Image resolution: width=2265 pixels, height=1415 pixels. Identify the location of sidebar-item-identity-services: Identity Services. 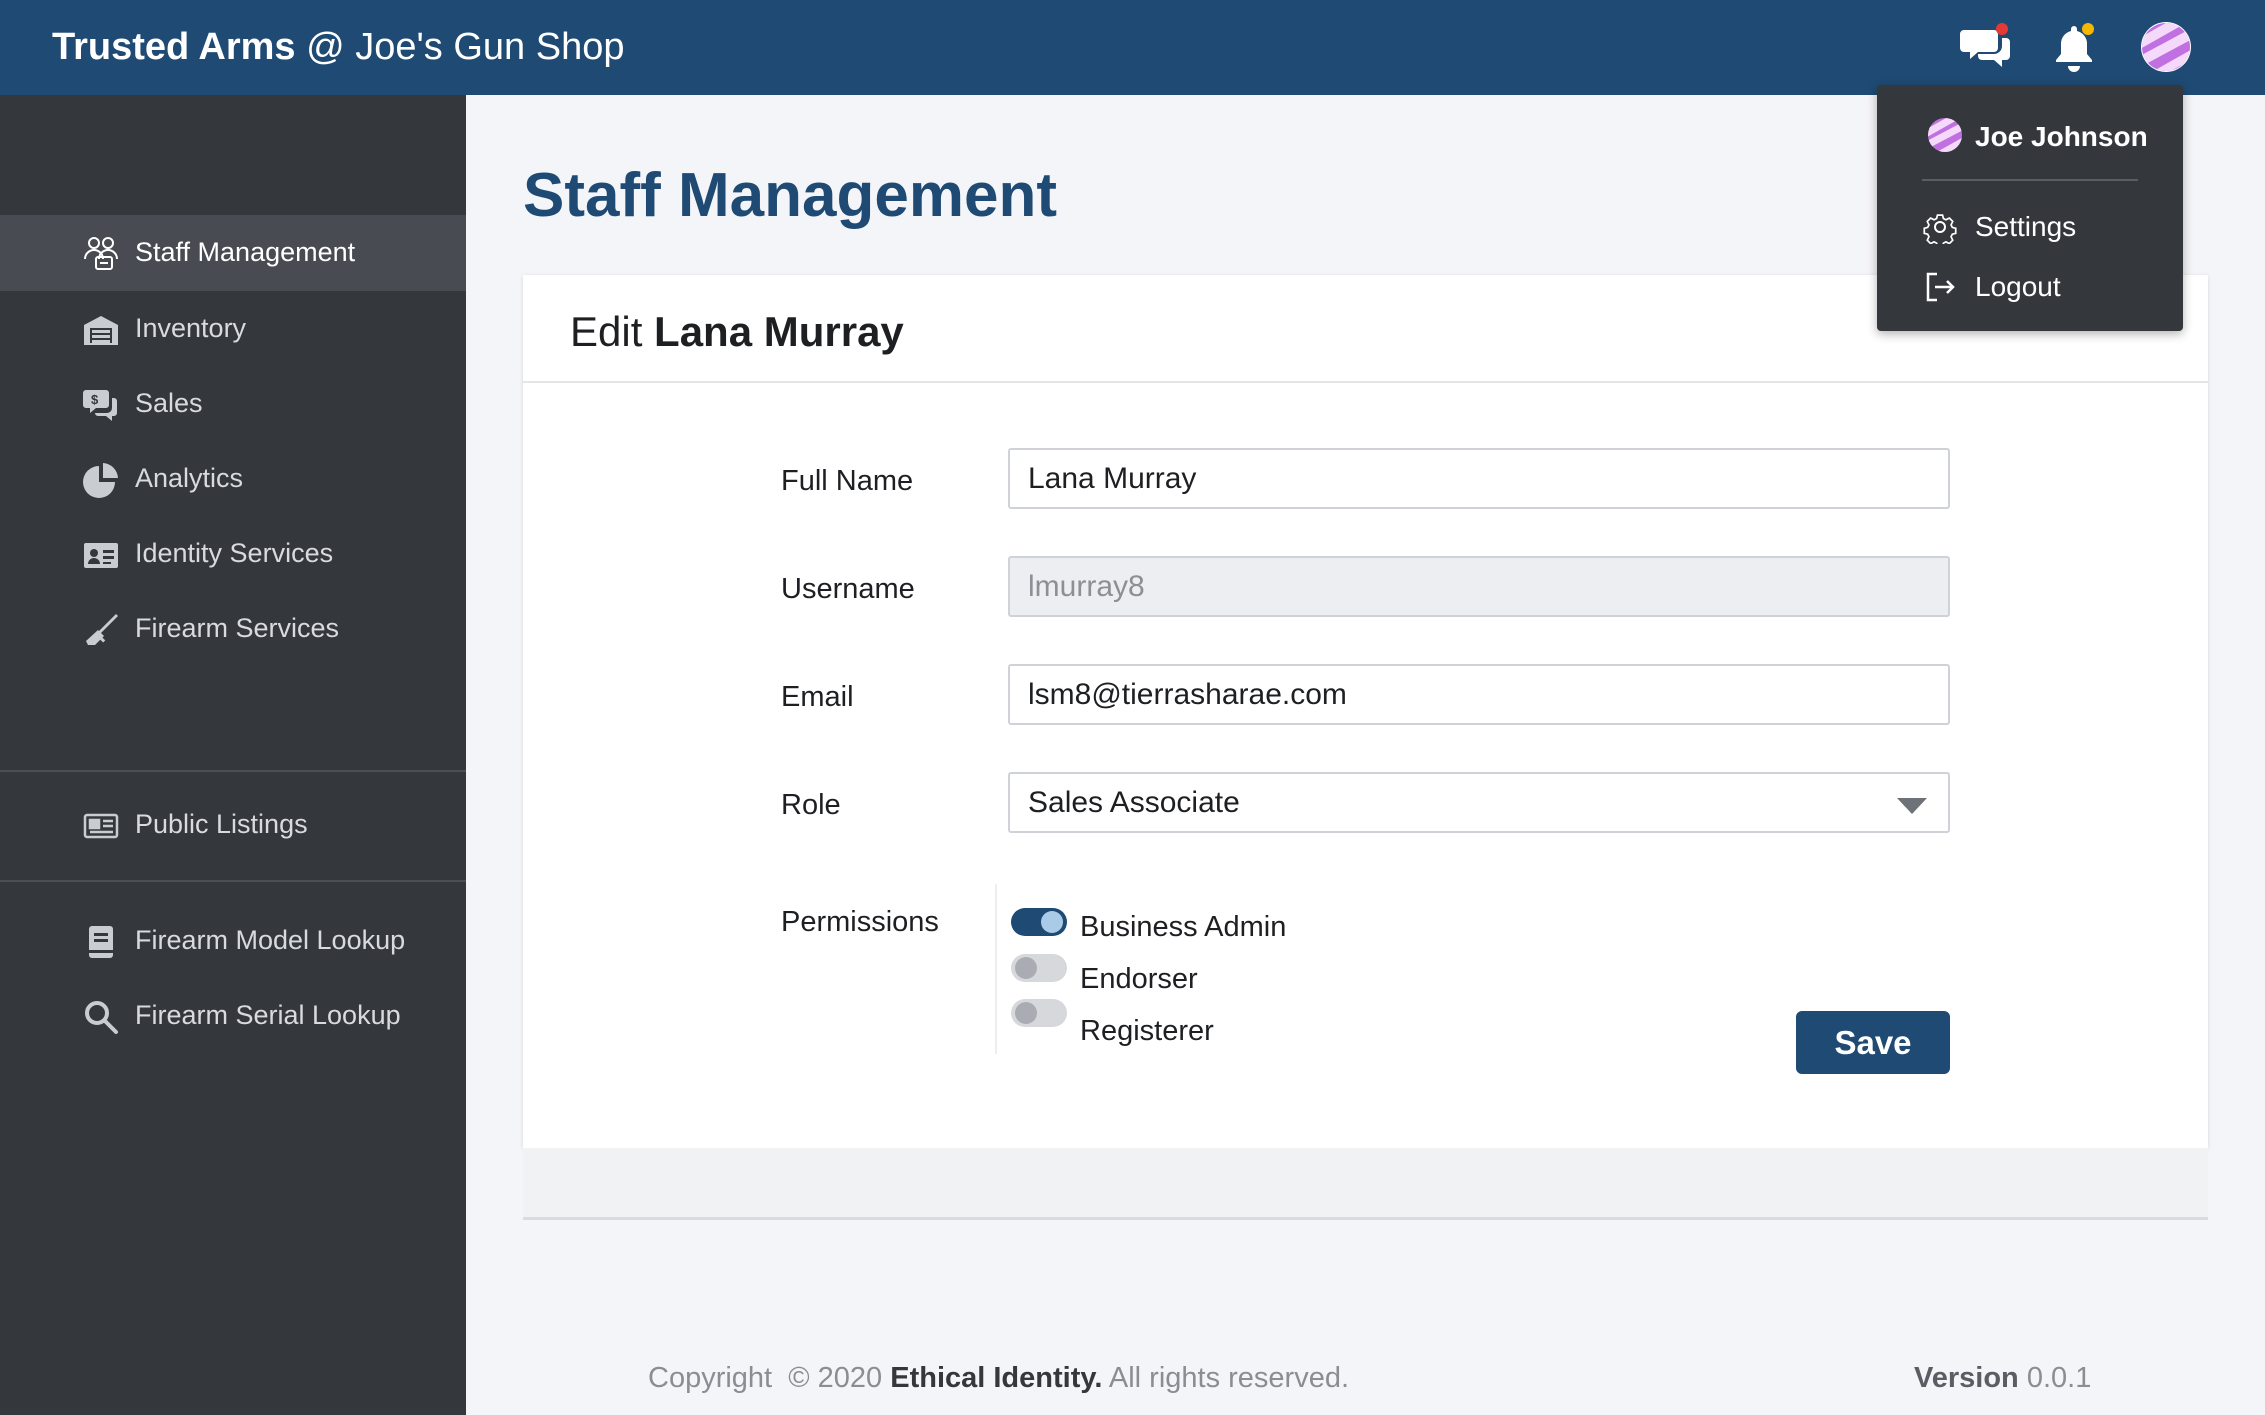
(233, 554).